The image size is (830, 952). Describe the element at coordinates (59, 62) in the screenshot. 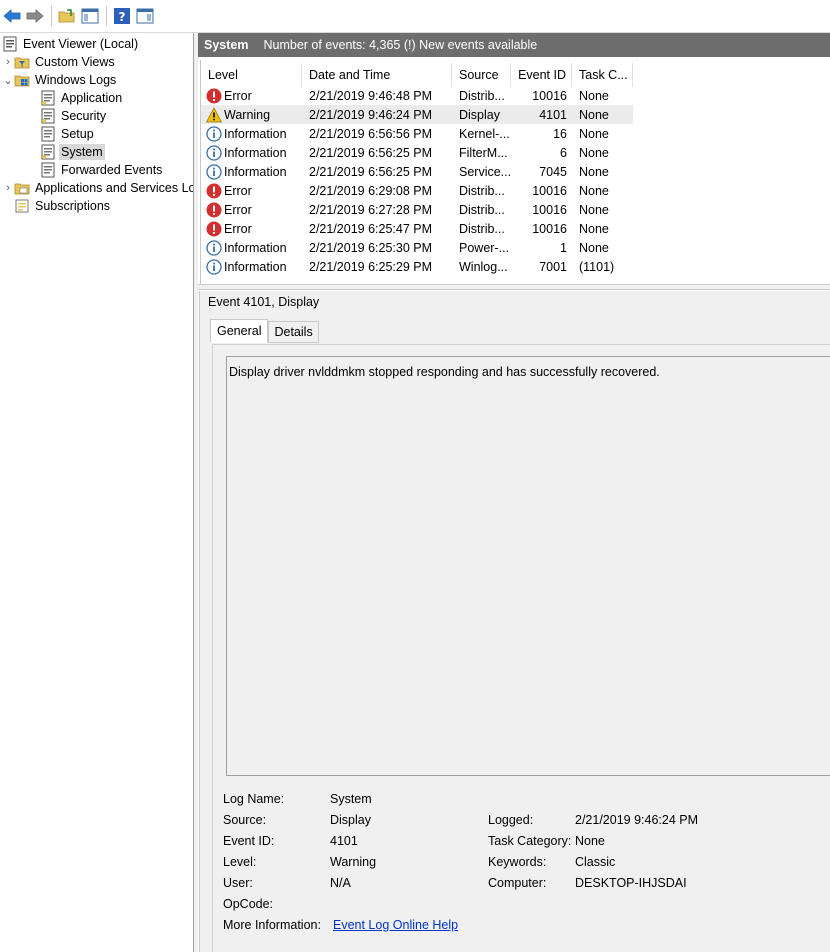

I see `tree-item-custom-views: › Custom Views` at that location.